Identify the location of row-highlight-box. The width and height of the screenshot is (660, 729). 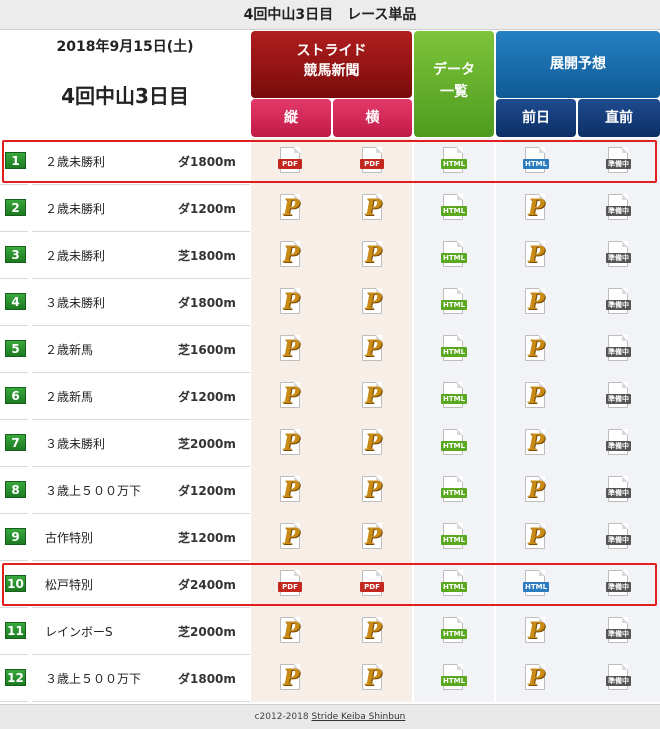
(329, 584).